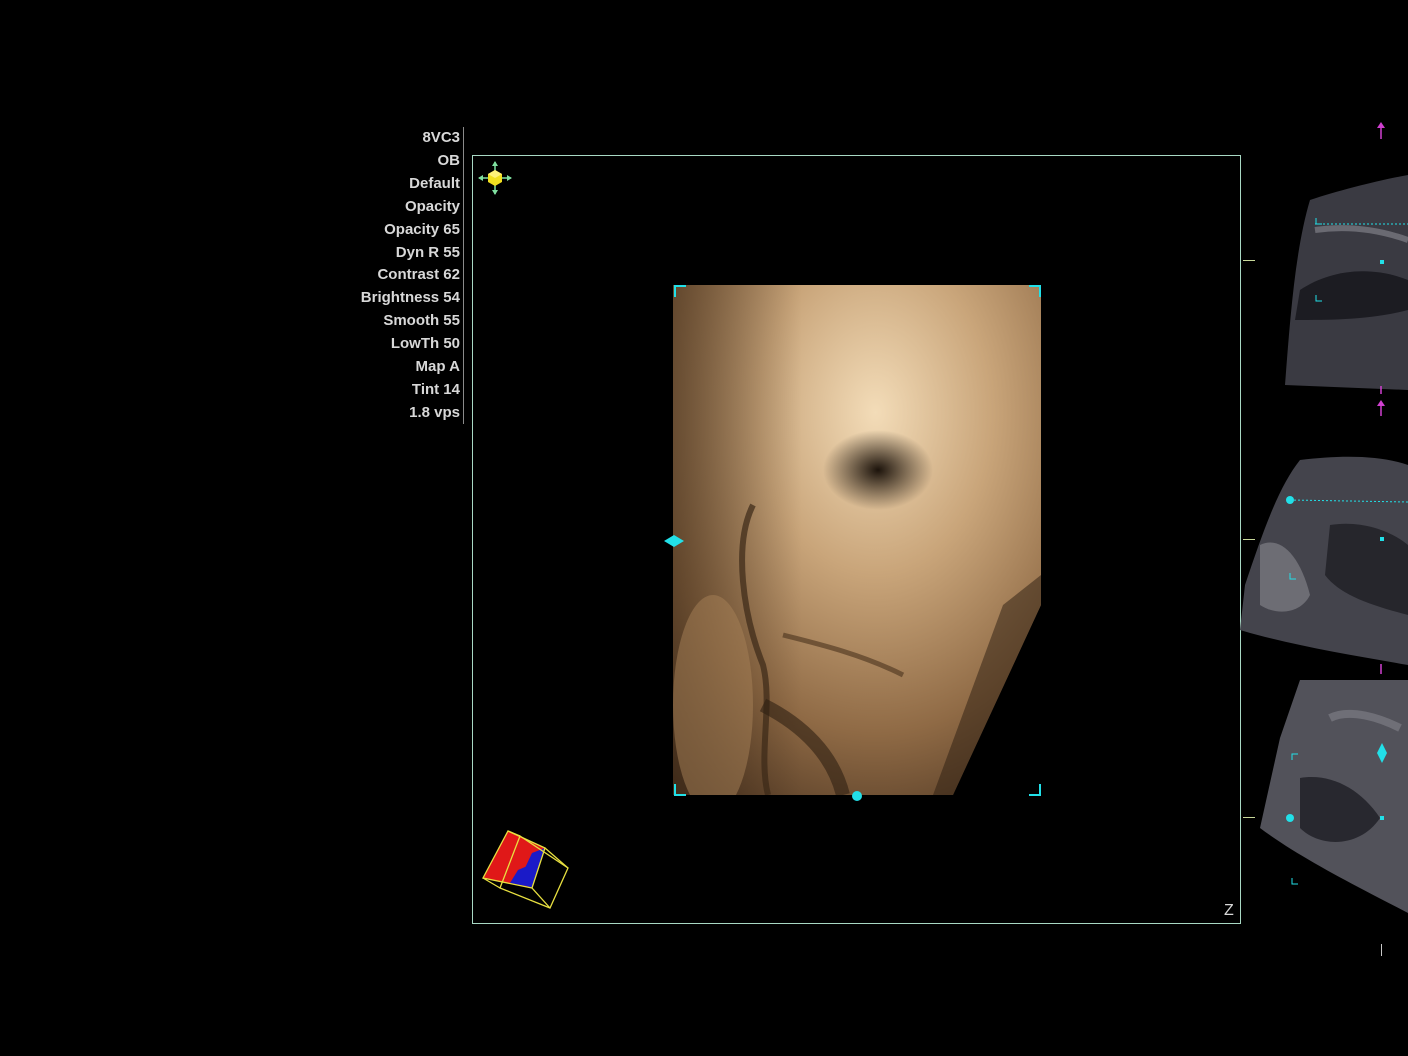 Image resolution: width=1408 pixels, height=1056 pixels. I want to click on param-dynamic-range: Dyn R 55, so click(427, 252).